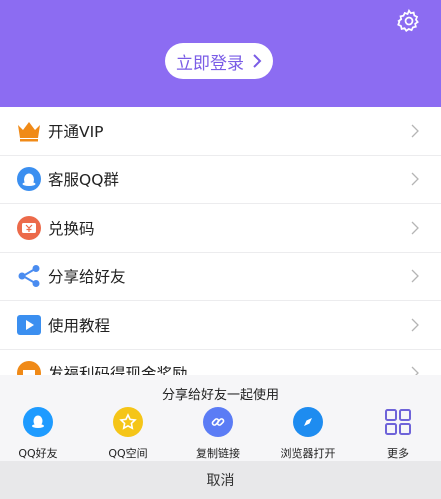  What do you see at coordinates (220, 362) in the screenshot?
I see `menu-item-reward: 发福利码得现金奖励` at bounding box center [220, 362].